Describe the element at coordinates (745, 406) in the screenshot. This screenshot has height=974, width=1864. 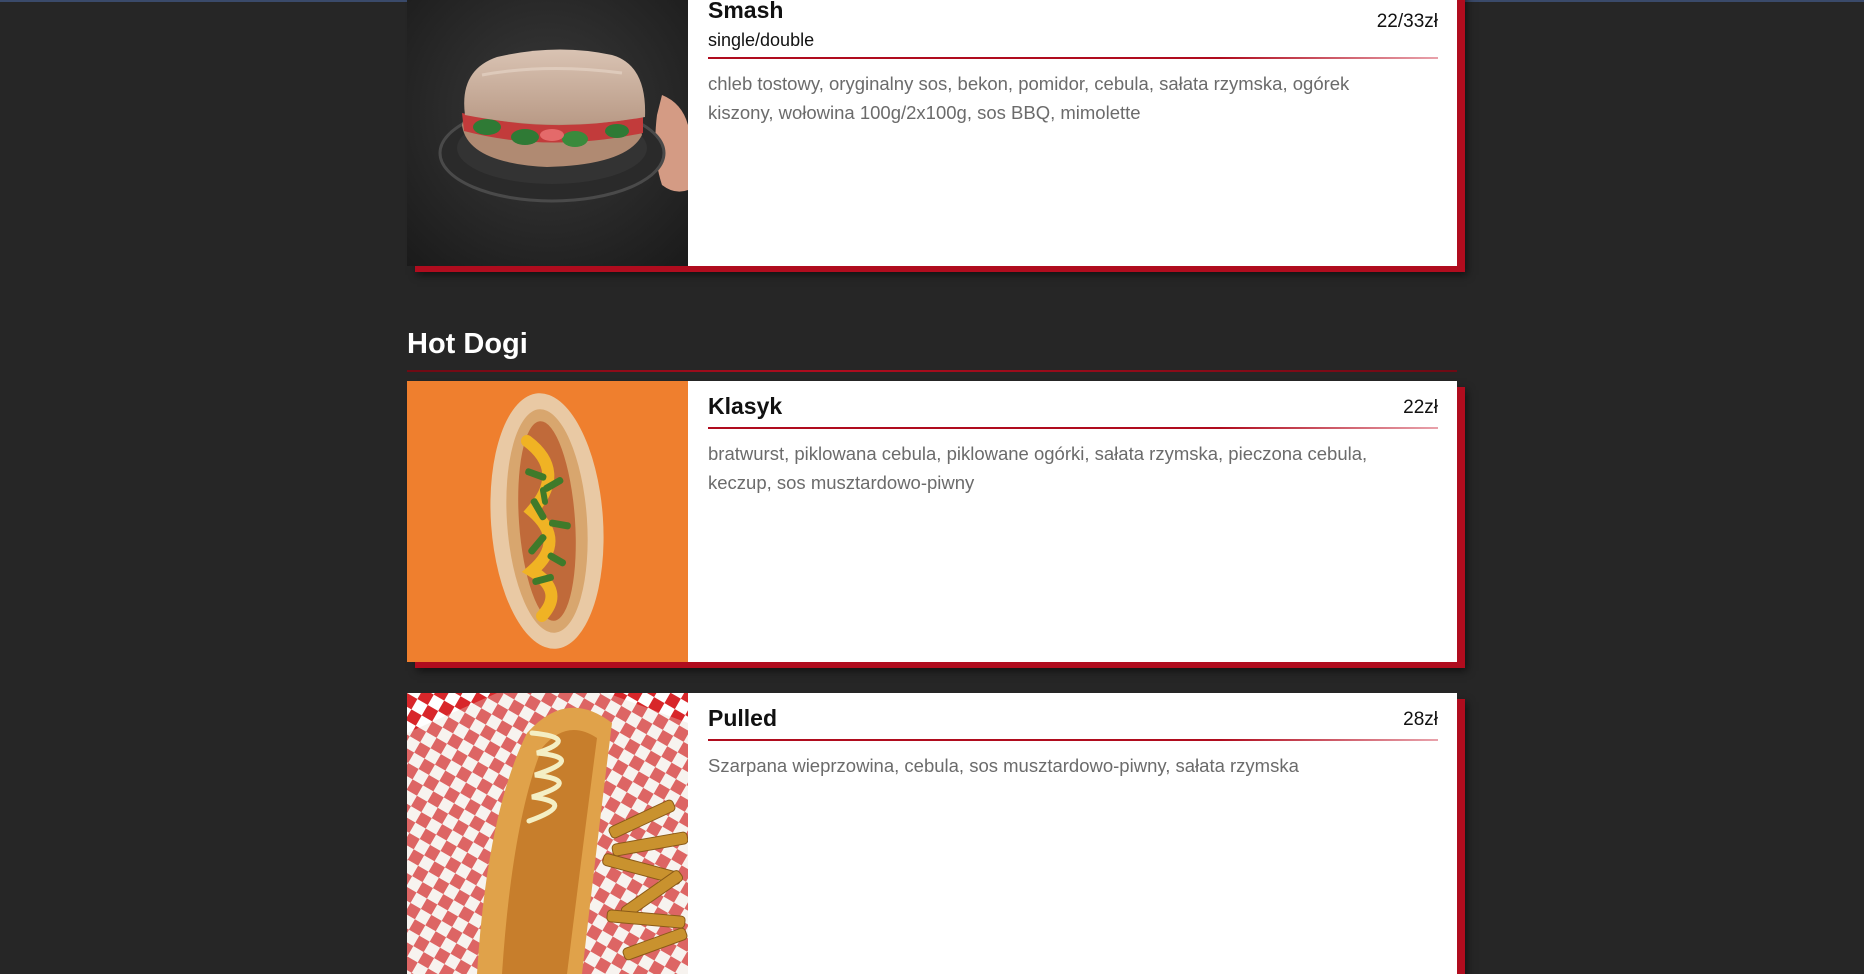
I see `item-name: Klasyk` at that location.